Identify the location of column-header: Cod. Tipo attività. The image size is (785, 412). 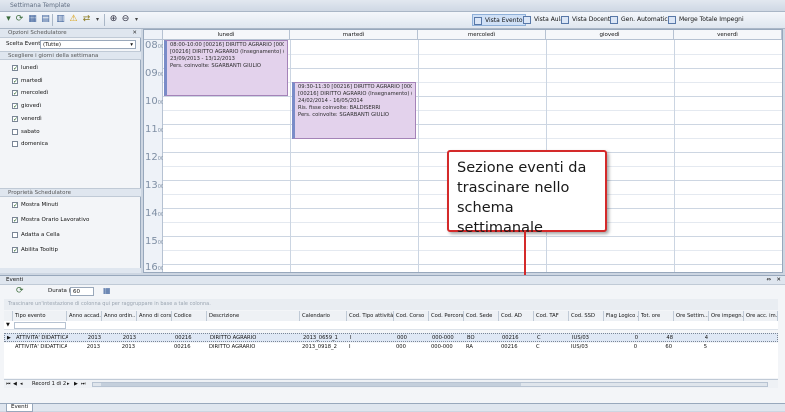
(370, 316).